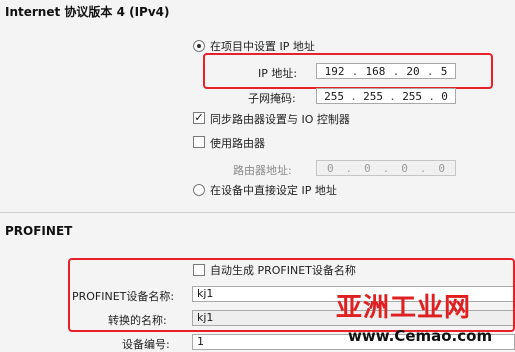 The image size is (515, 352). What do you see at coordinates (87, 12) in the screenshot?
I see `ipv4-section-title: Internet 协议版本 4 (IPv4)` at bounding box center [87, 12].